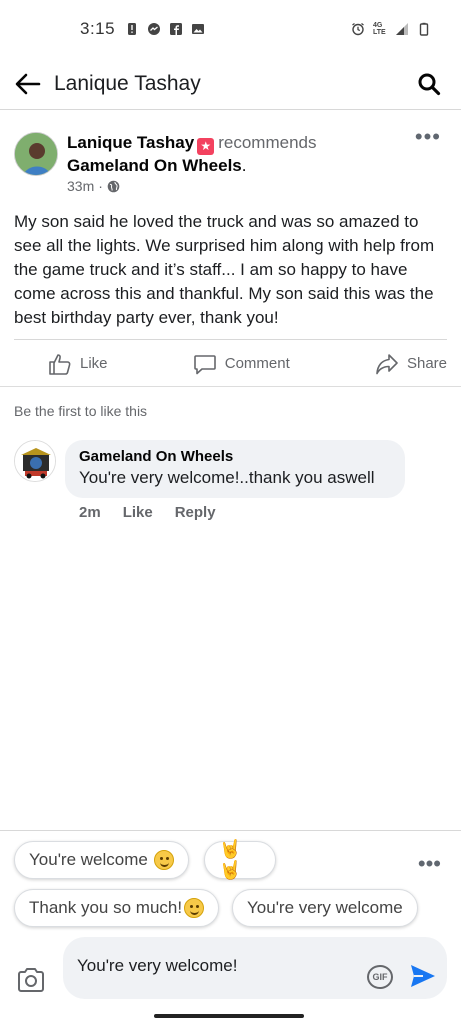  What do you see at coordinates (94, 363) in the screenshot?
I see `like-label: Like` at bounding box center [94, 363].